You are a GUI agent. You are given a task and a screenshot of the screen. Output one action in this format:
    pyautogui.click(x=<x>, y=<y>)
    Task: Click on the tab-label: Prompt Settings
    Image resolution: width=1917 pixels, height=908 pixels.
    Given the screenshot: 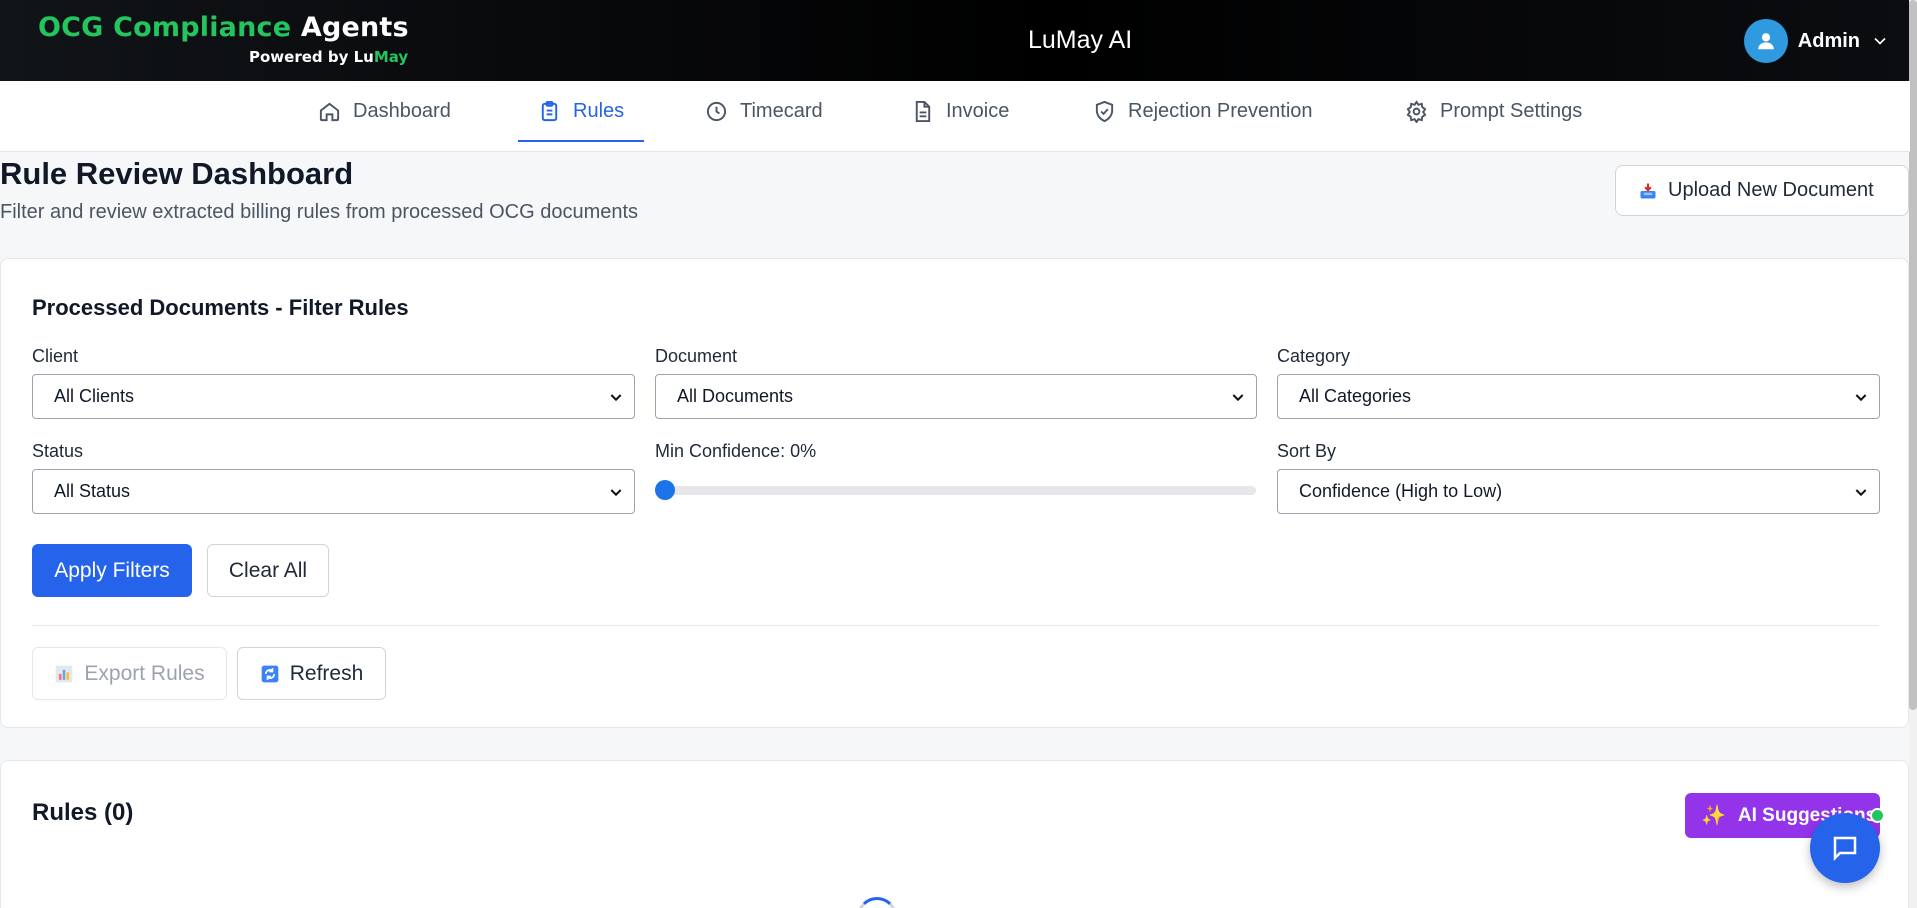 What is the action you would take?
    pyautogui.click(x=1511, y=110)
    